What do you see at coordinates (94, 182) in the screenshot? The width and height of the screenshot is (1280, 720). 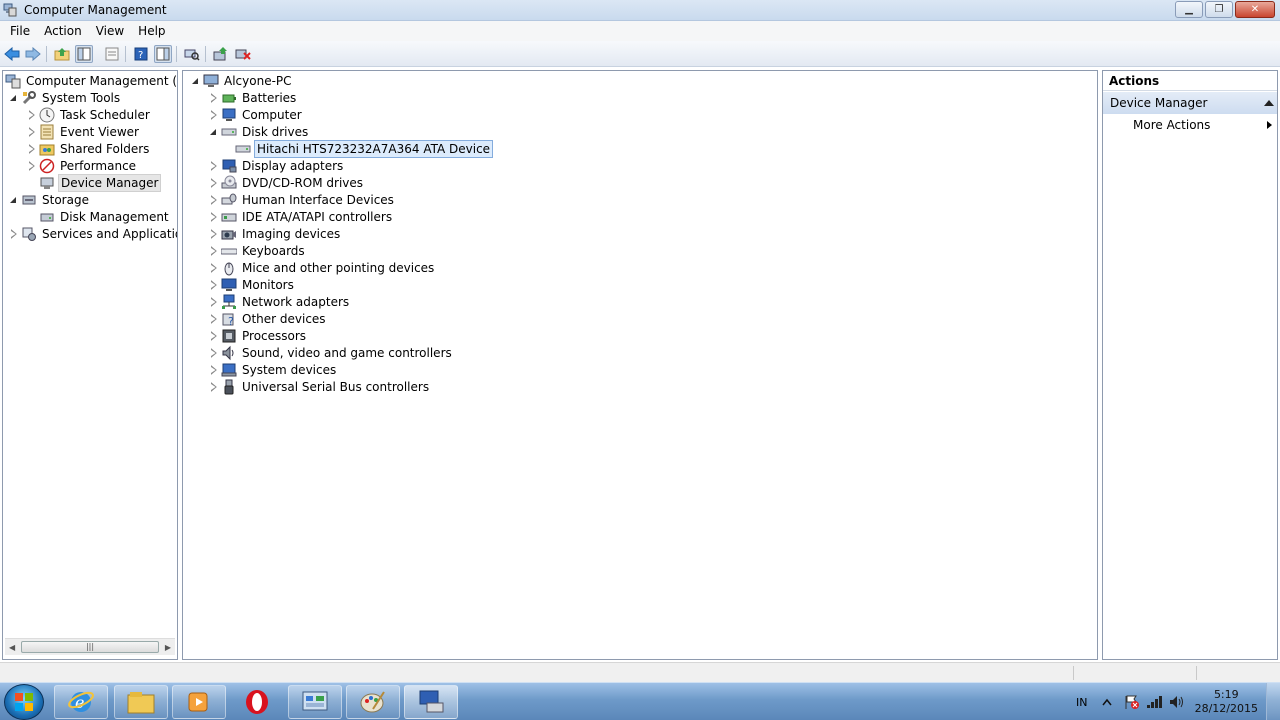 I see `tree-item-device-manager: Device Manager` at bounding box center [94, 182].